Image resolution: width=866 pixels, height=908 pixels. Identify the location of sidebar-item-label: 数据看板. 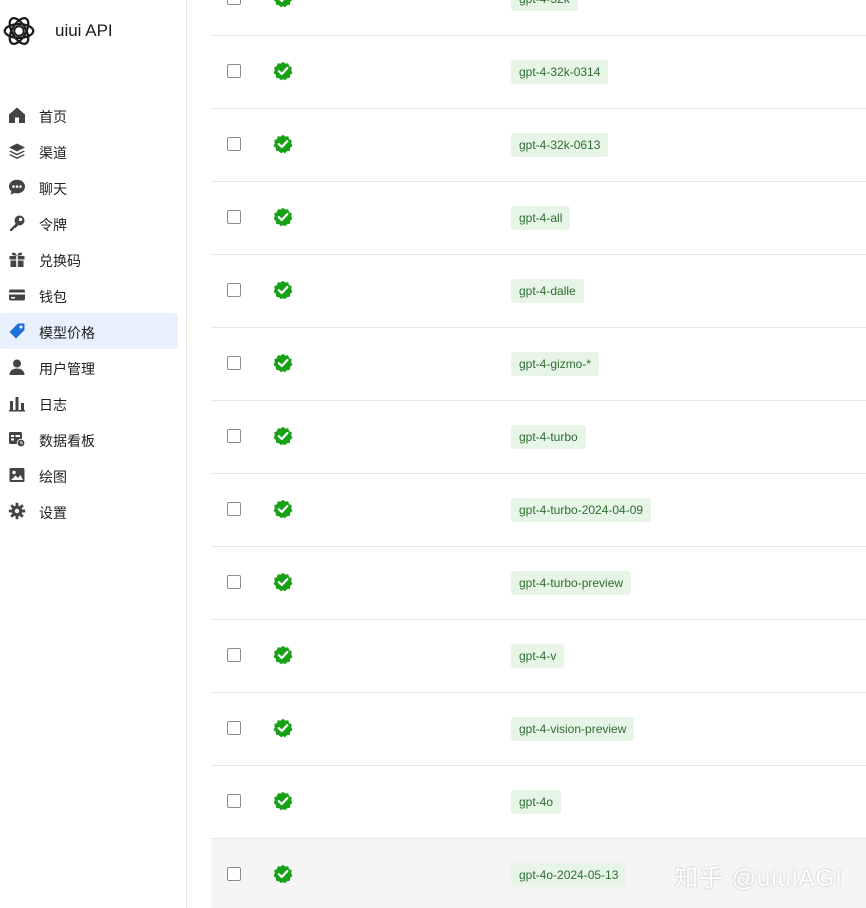
(67, 441).